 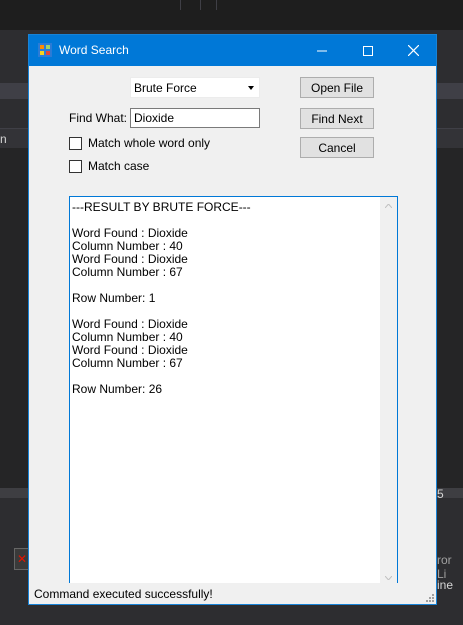 What do you see at coordinates (337, 118) in the screenshot?
I see `find-next-button: Find Next` at bounding box center [337, 118].